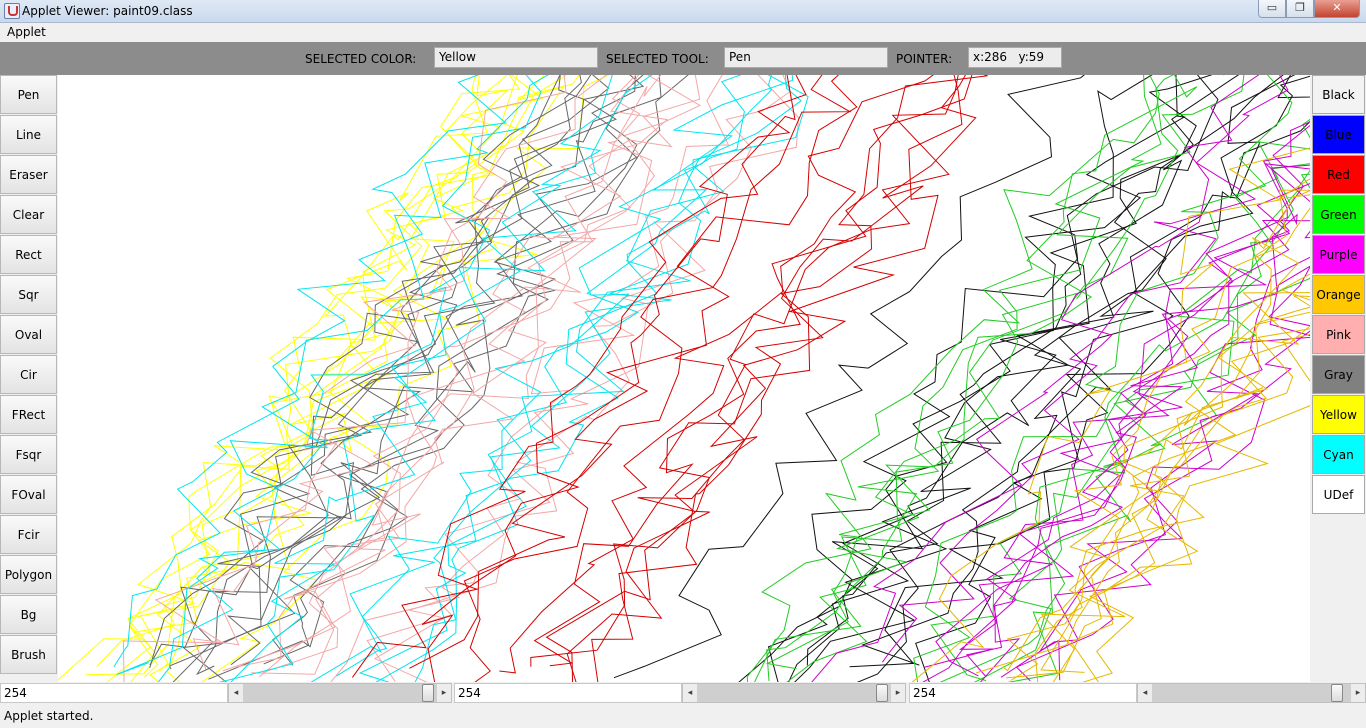  I want to click on green-value-field: 254, so click(568, 693).